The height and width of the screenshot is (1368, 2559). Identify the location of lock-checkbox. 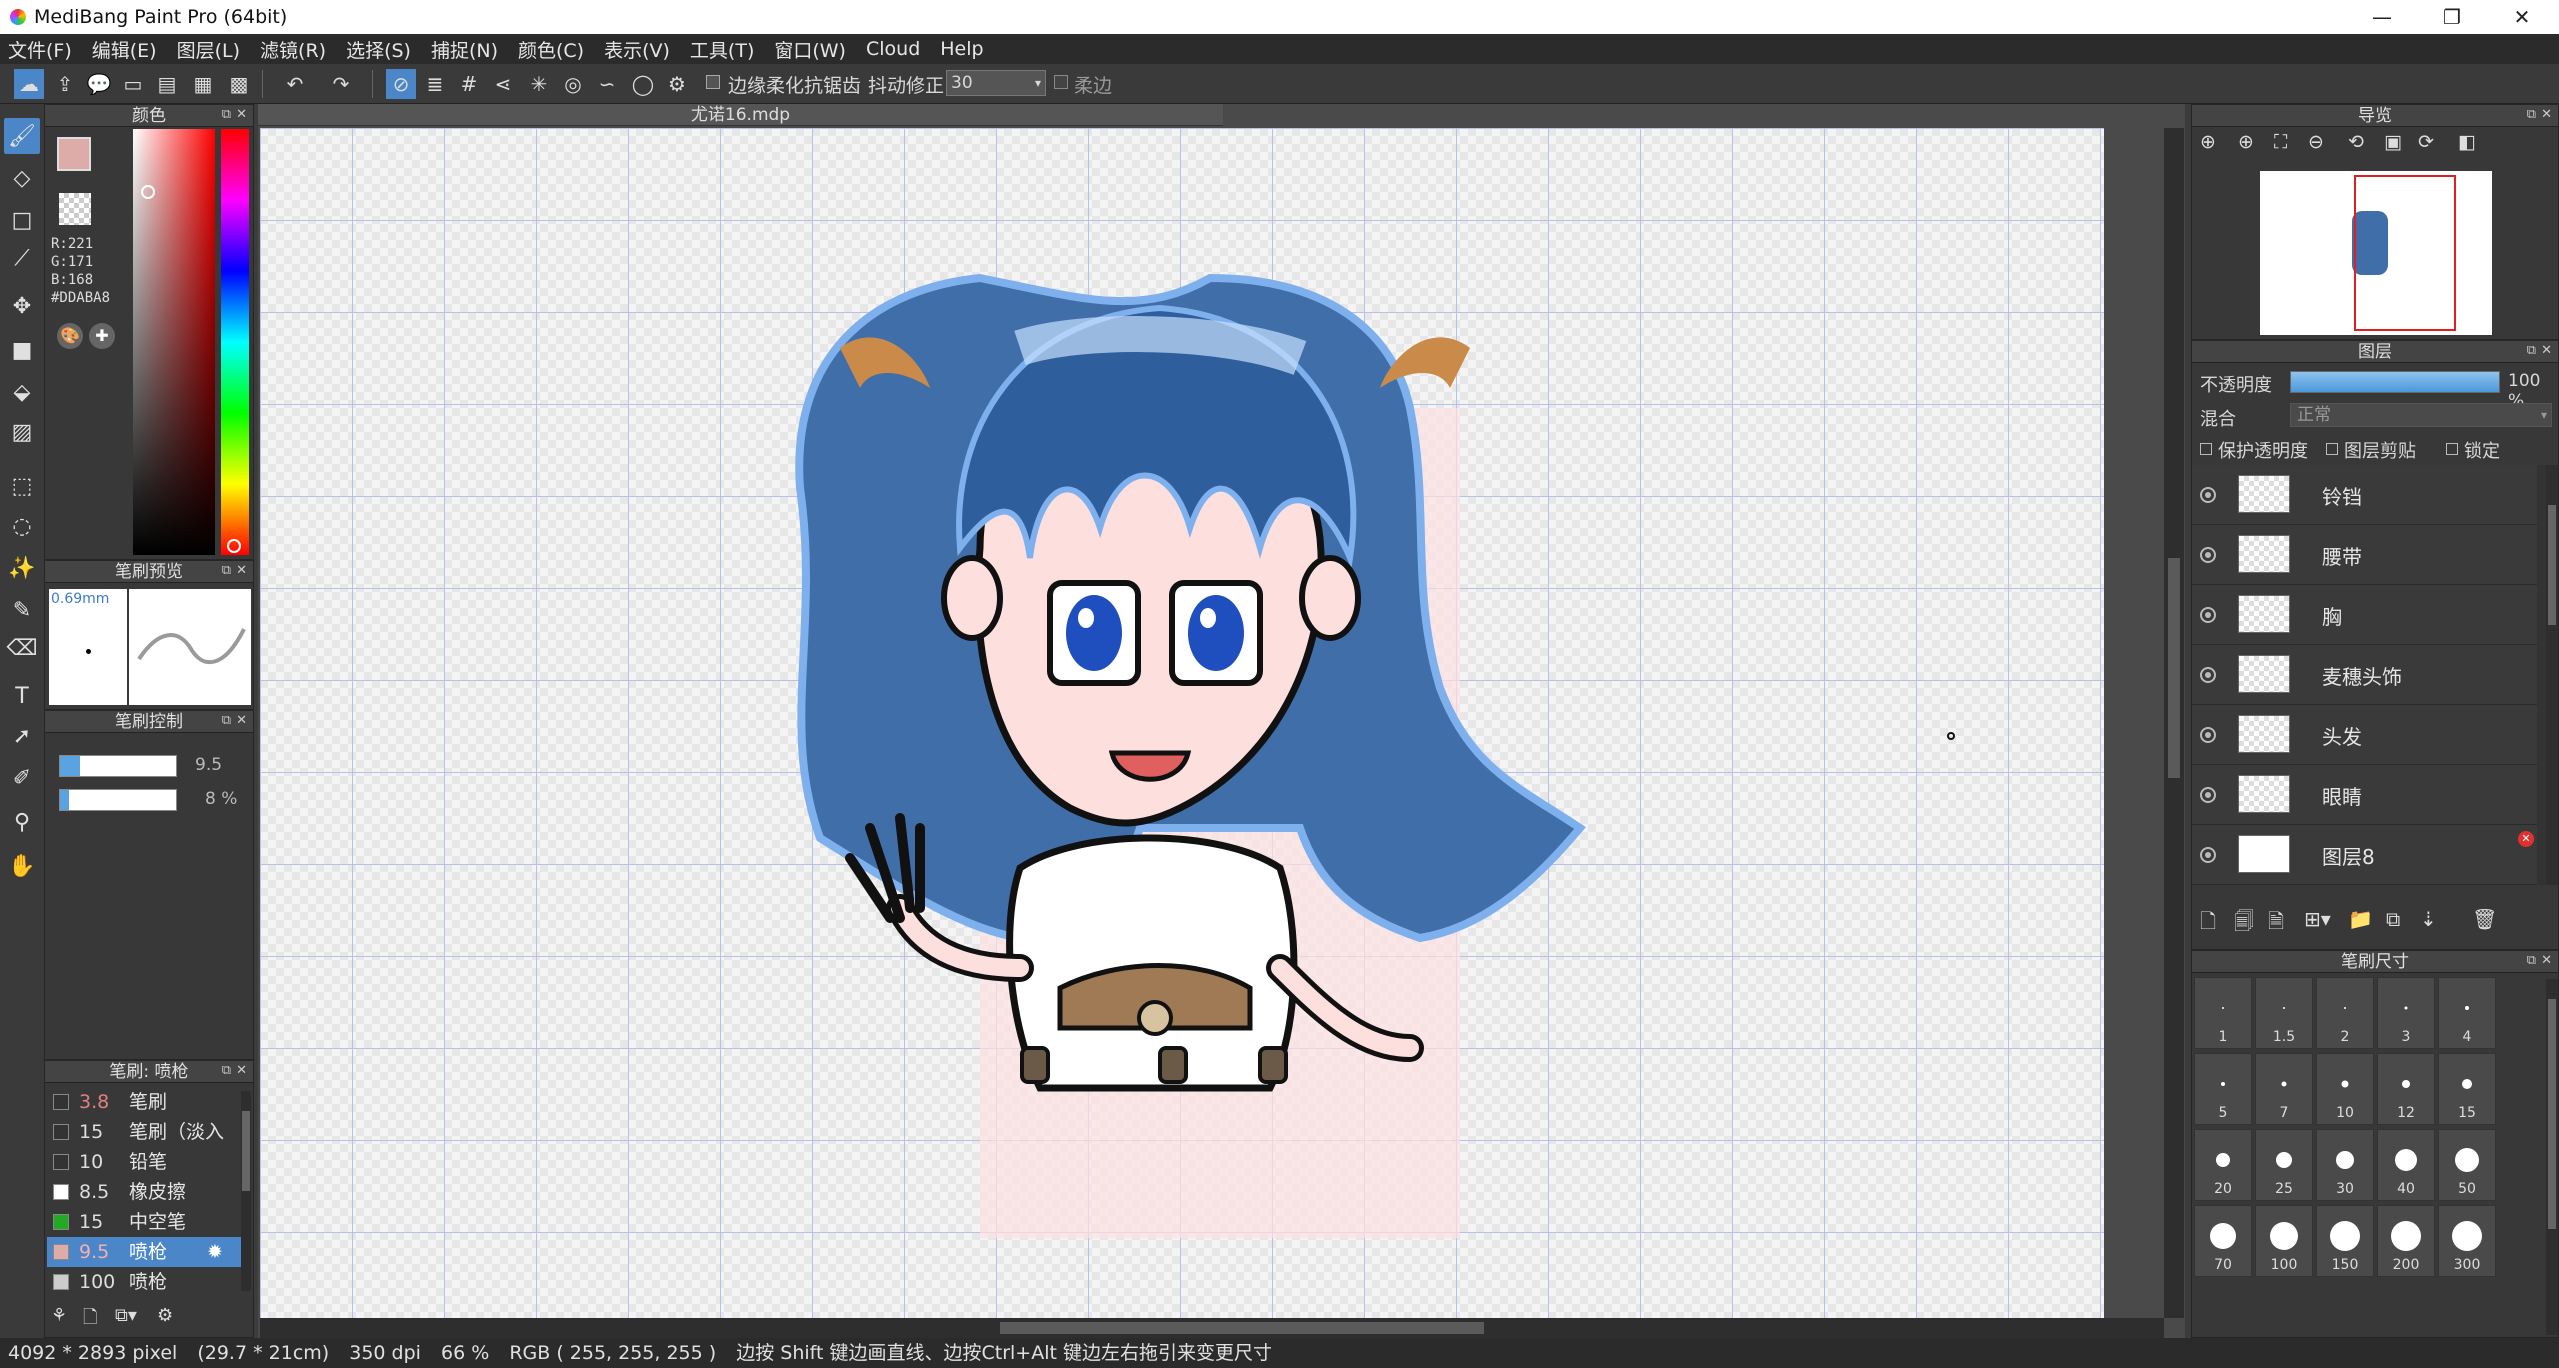
(2452, 449).